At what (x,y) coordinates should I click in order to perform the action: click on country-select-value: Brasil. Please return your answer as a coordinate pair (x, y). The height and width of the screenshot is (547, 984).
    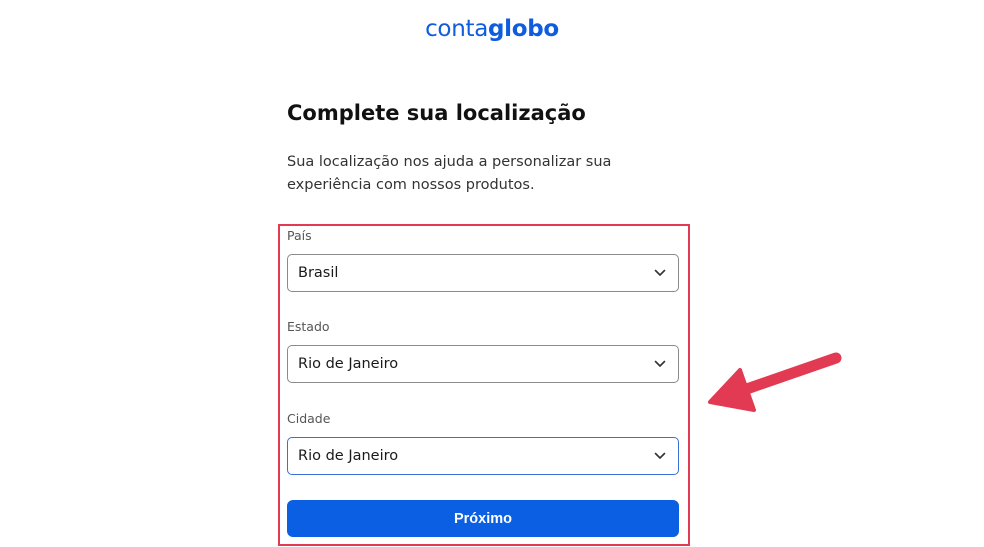
    Looking at the image, I should click on (318, 273).